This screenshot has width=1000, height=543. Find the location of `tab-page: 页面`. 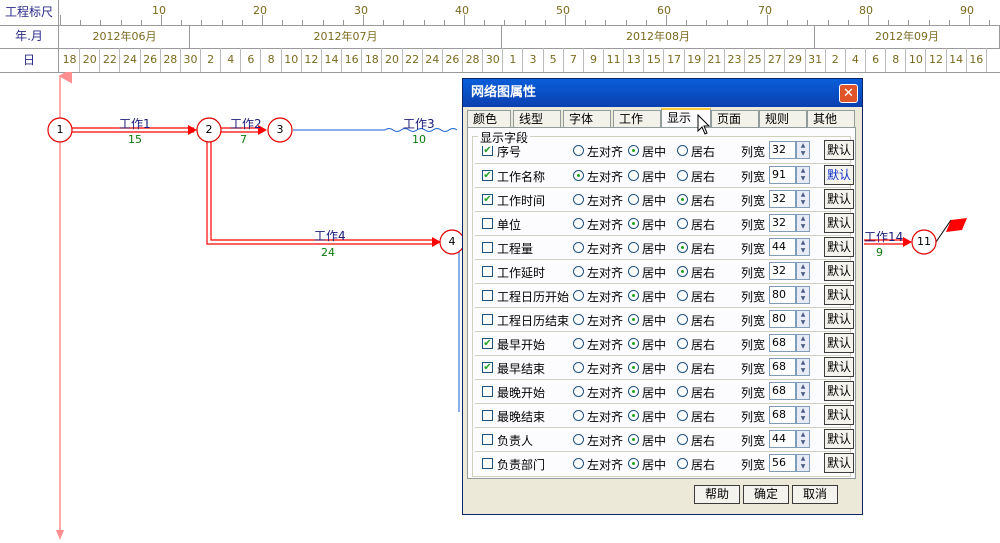

tab-page: 页面 is located at coordinates (735, 118).